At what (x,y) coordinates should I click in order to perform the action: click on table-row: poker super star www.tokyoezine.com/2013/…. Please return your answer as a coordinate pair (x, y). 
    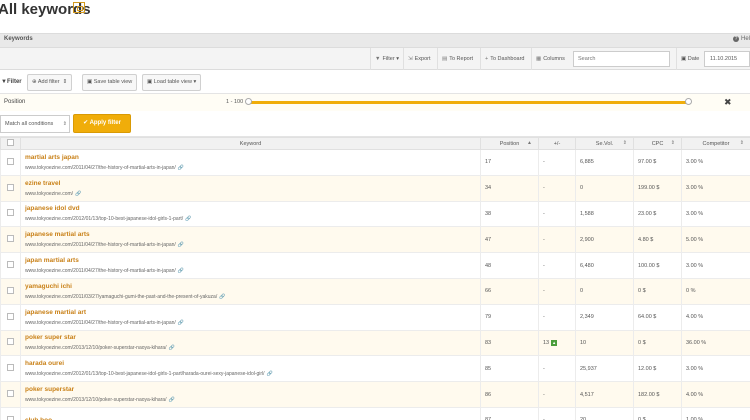
    Looking at the image, I should click on (375, 343).